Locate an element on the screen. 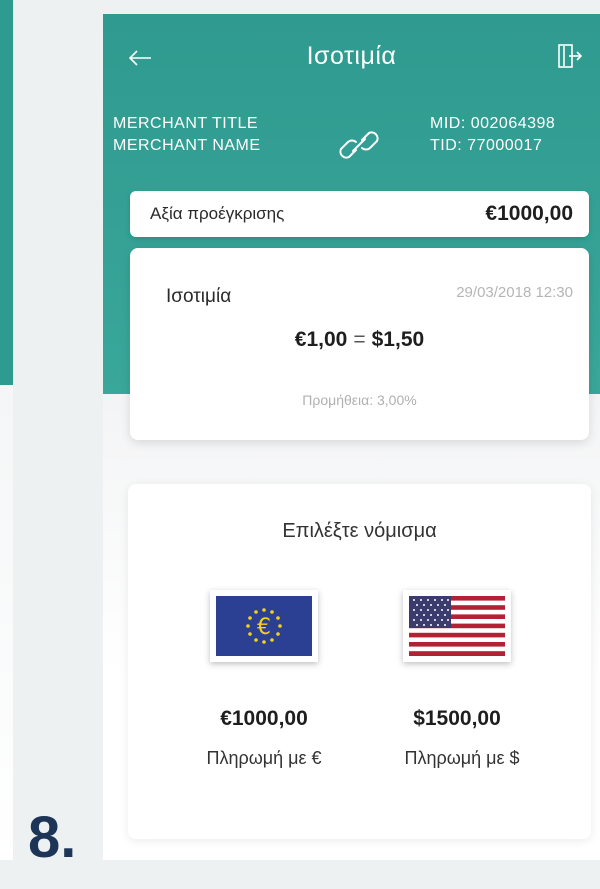 The width and height of the screenshot is (600, 889). preauth-card: Αξία προέγκρισης €1000,00 is located at coordinates (359, 214).